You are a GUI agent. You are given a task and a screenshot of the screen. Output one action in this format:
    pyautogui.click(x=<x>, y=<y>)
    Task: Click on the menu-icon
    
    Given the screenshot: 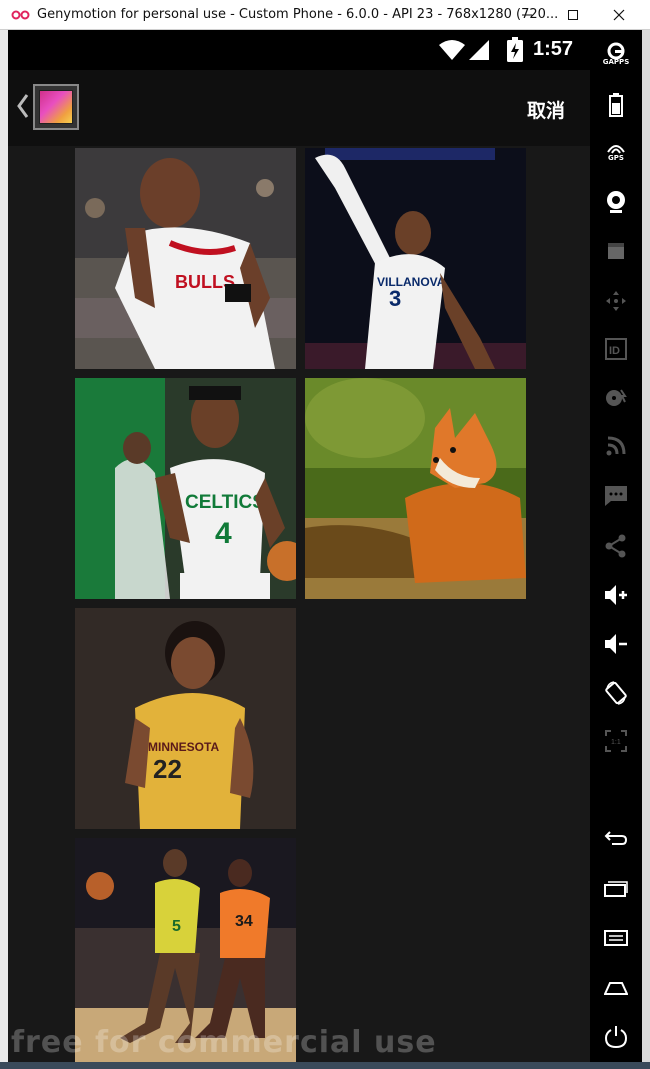 What is the action you would take?
    pyautogui.click(x=616, y=938)
    